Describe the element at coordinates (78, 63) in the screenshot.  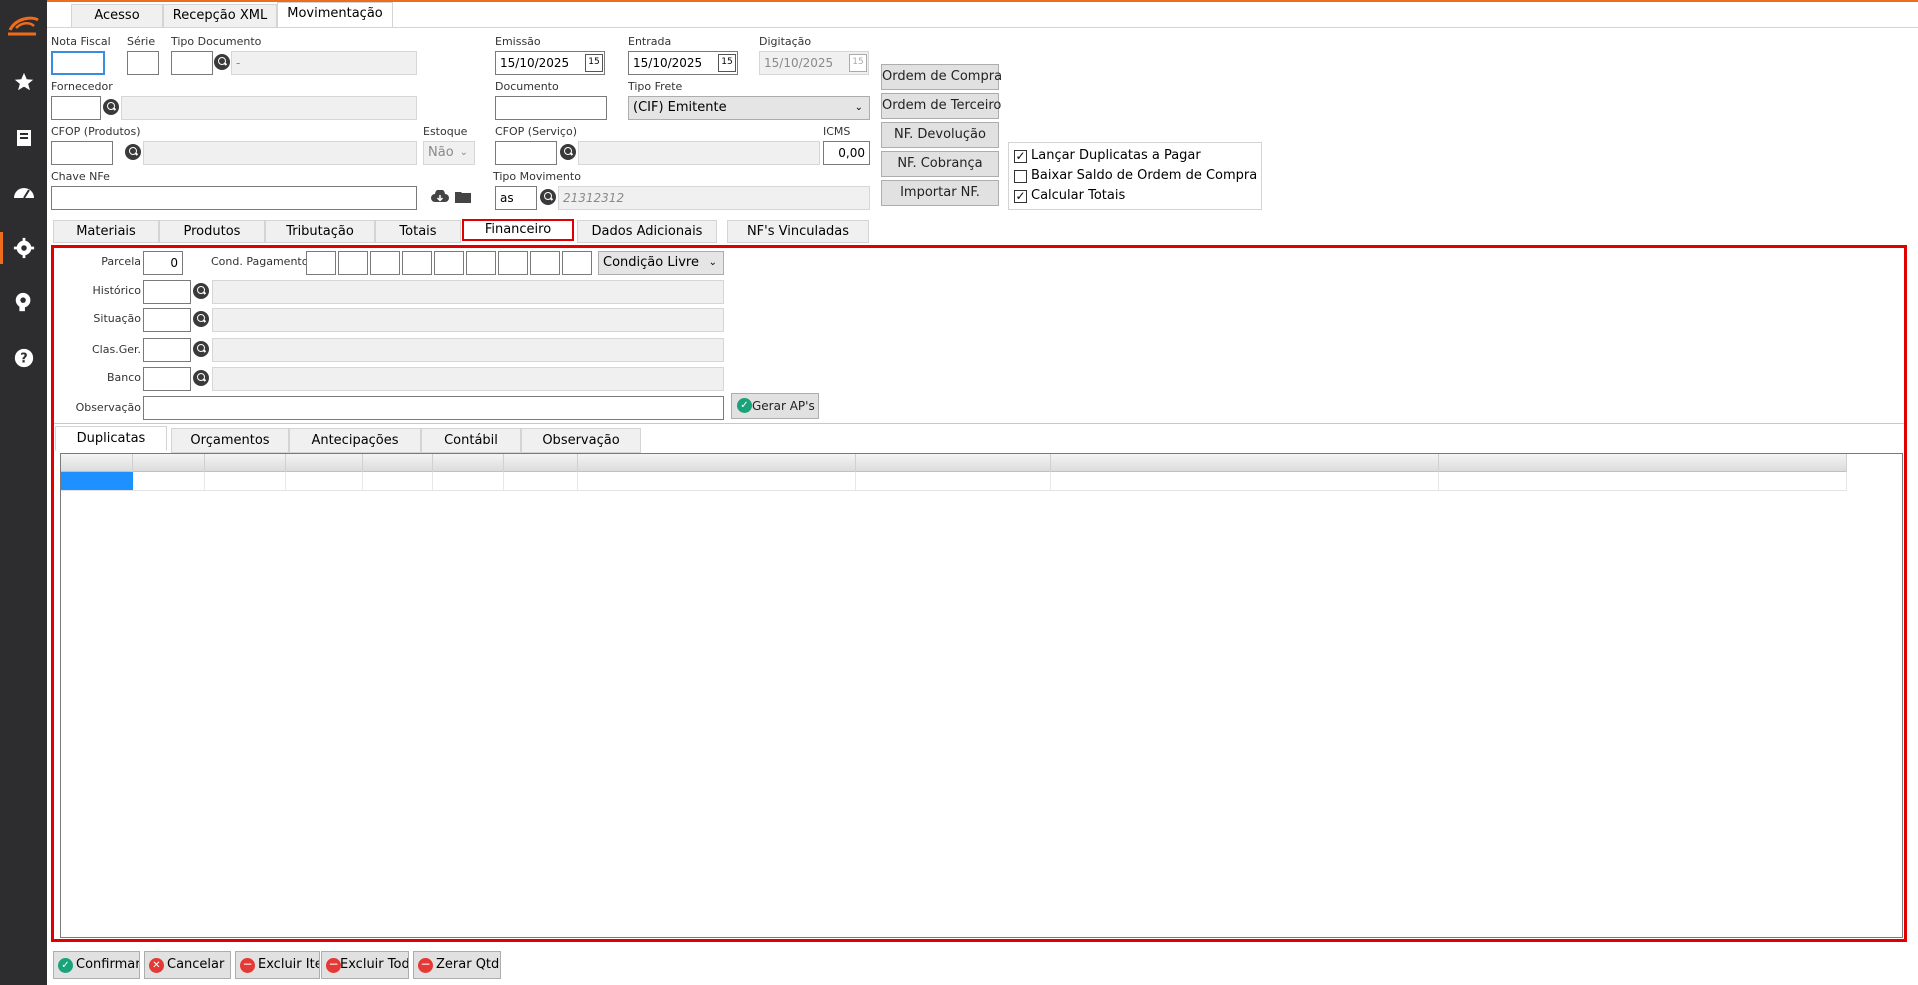
I see `nota-fiscal-input` at that location.